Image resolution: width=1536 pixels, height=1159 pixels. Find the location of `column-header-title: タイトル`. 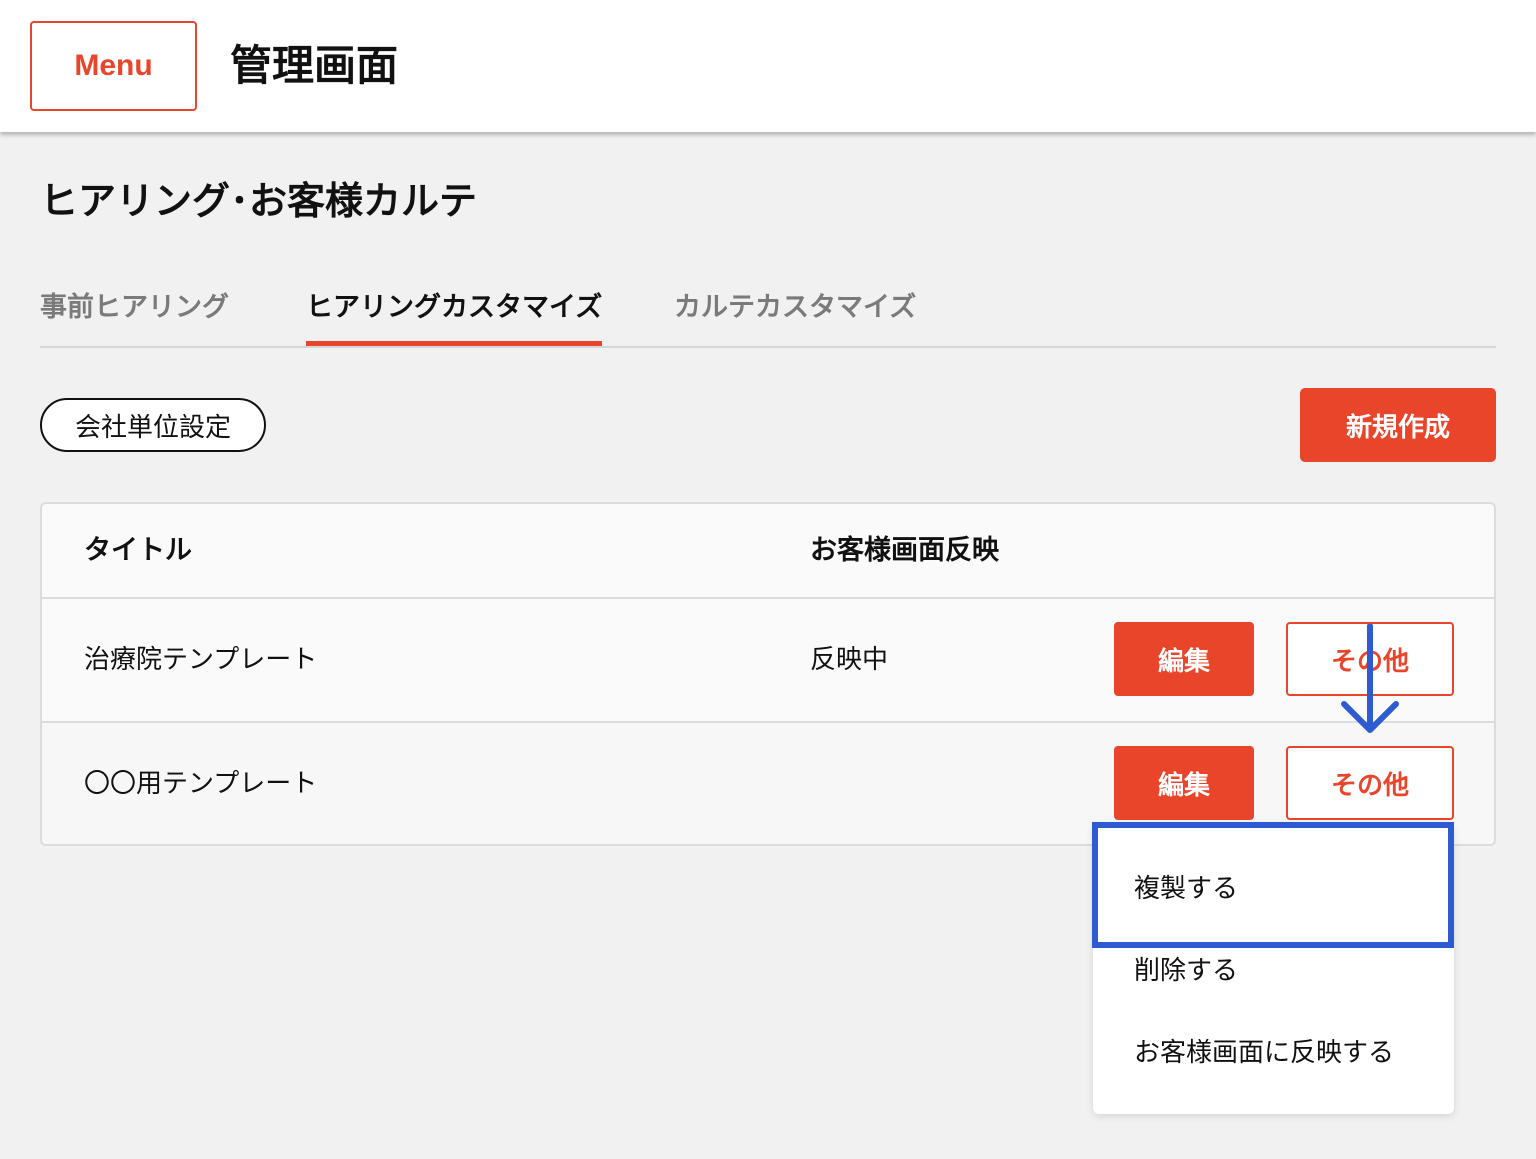

column-header-title: タイトル is located at coordinates (138, 550).